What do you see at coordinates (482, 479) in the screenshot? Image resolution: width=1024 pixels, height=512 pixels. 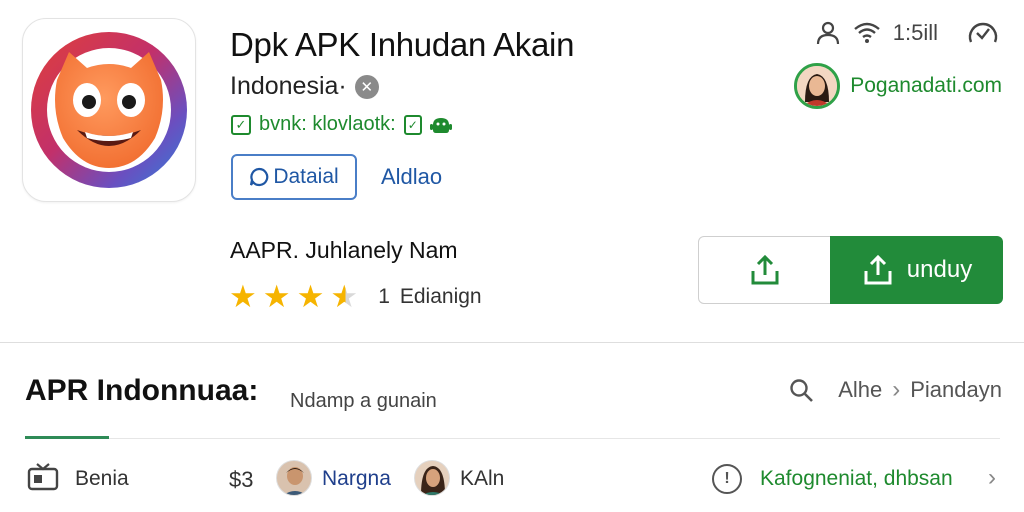 I see `person-name: KAln` at bounding box center [482, 479].